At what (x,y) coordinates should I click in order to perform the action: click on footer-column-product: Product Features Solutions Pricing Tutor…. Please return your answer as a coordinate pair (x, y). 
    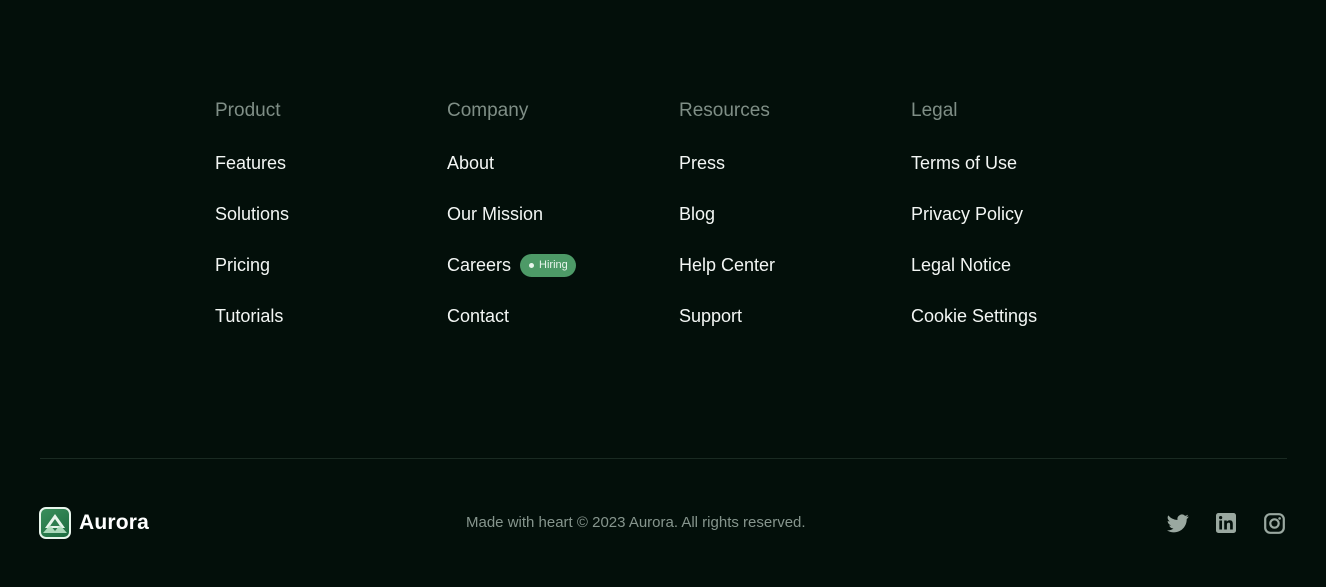
    Looking at the image, I should click on (331, 226).